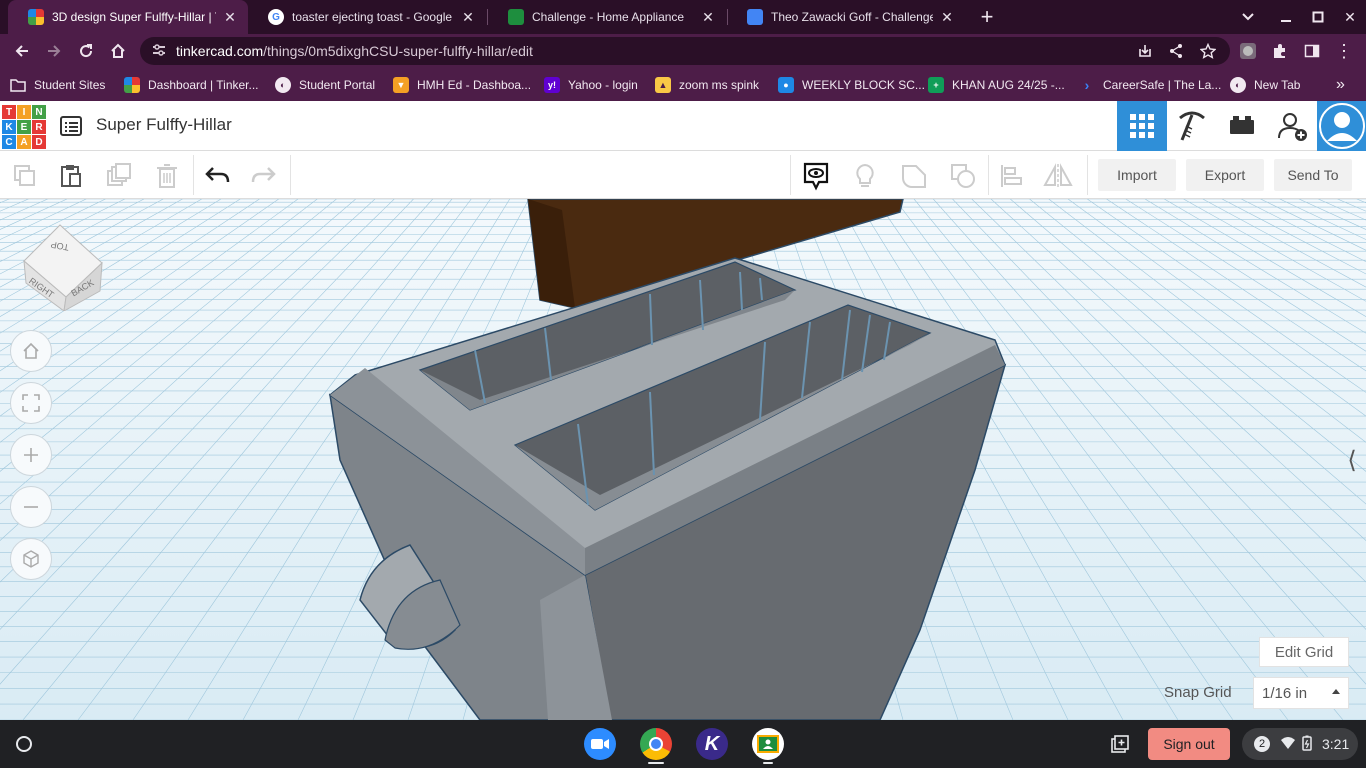 The height and width of the screenshot is (768, 1366). Describe the element at coordinates (1300, 744) in the screenshot. I see `status-tray: 2 3:21` at that location.